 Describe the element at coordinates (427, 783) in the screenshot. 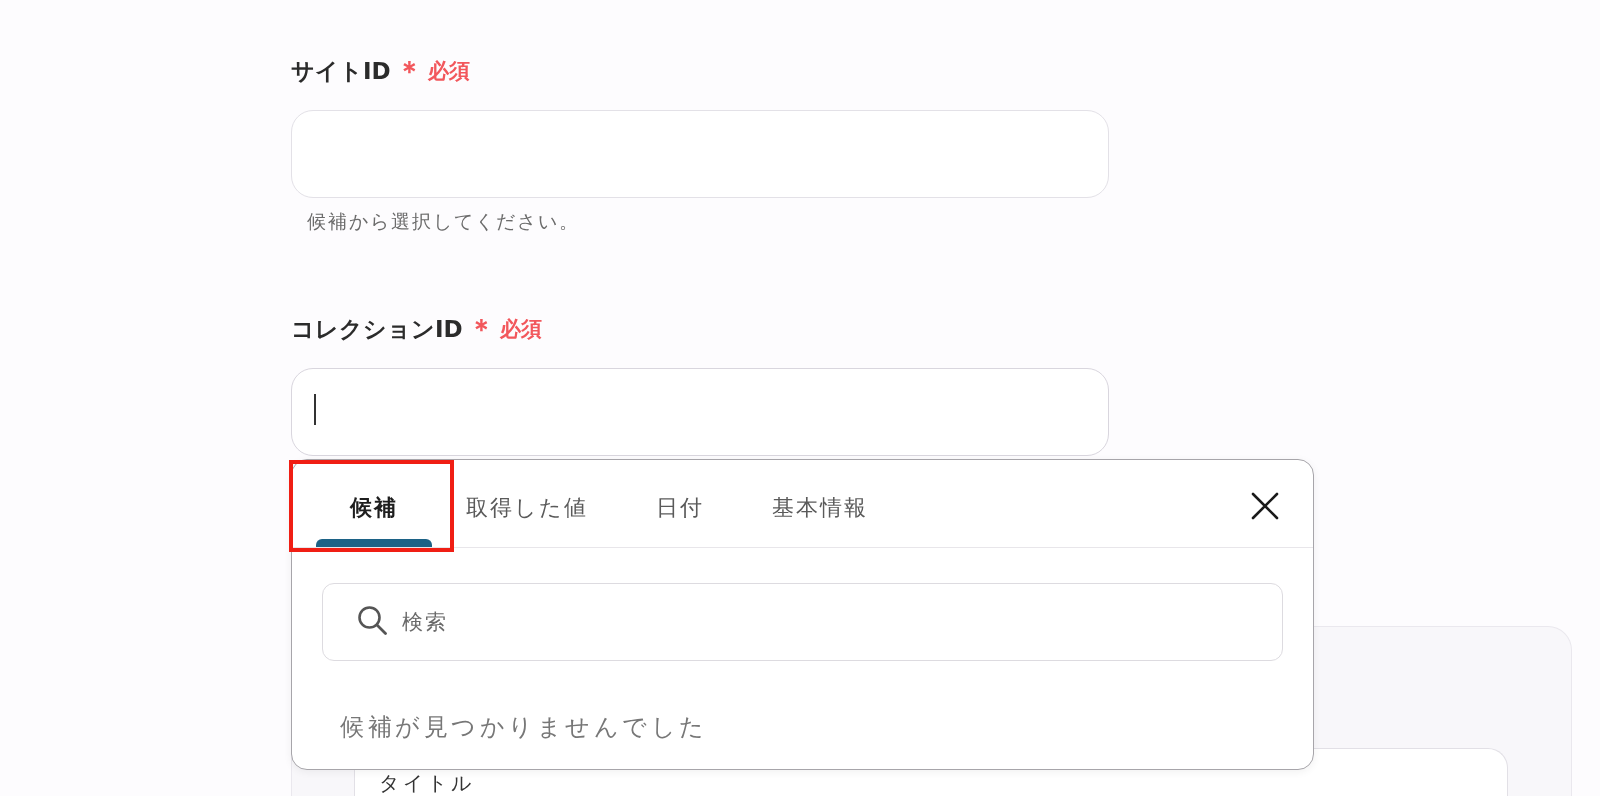

I see `field-label: タイトル` at that location.